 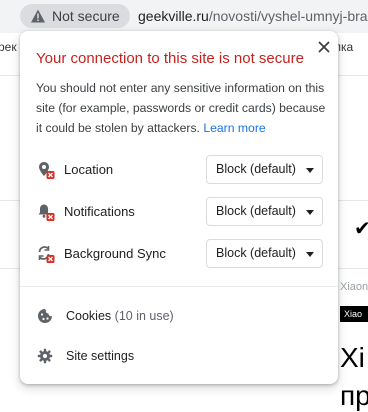 I want to click on page-logo-fragment: ✔, so click(x=361, y=229).